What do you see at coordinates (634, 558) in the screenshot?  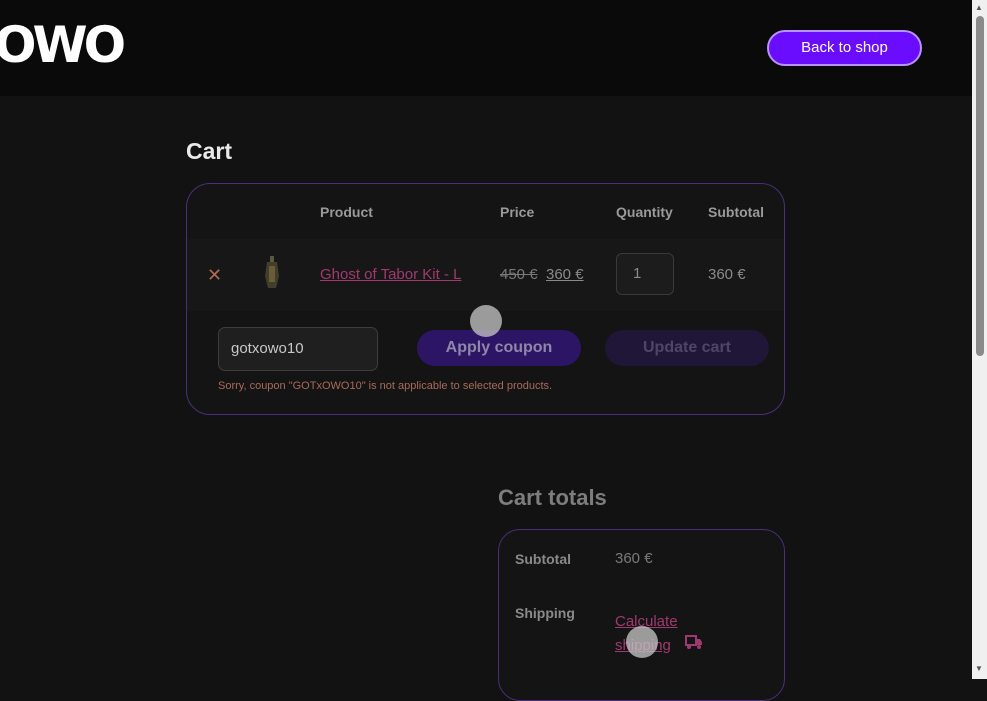 I see `subtotal-value: 360 €` at bounding box center [634, 558].